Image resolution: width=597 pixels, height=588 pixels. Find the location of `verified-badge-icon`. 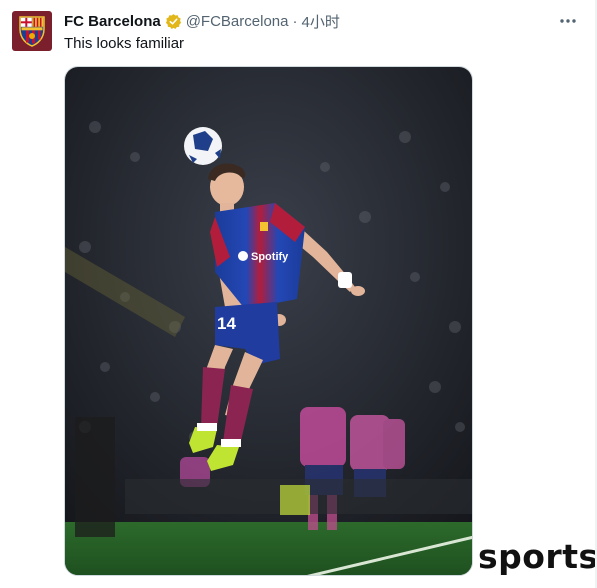

verified-badge-icon is located at coordinates (173, 21).